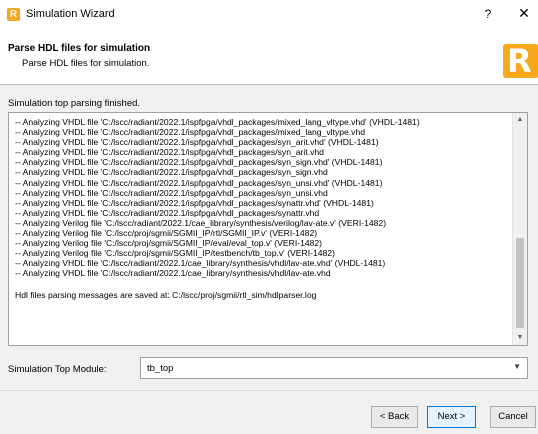 Image resolution: width=538 pixels, height=434 pixels. I want to click on top-module-label: Simulation Top Module:, so click(57, 369).